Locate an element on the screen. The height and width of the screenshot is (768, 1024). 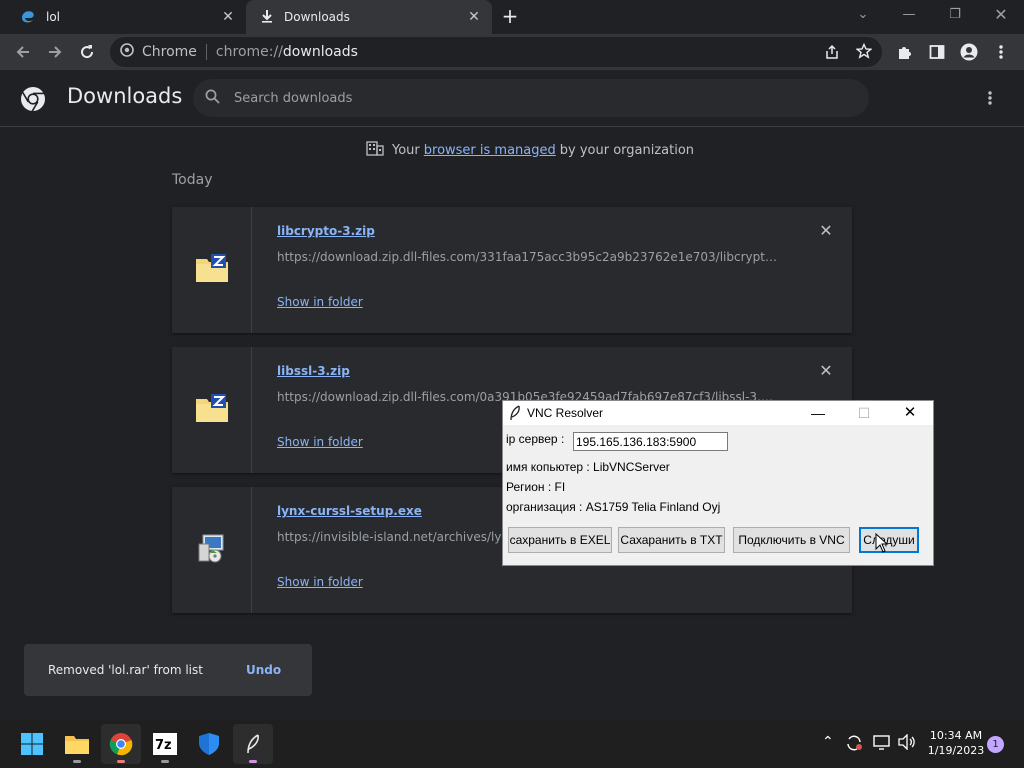
7zip-icon: 7z is located at coordinates (165, 744).